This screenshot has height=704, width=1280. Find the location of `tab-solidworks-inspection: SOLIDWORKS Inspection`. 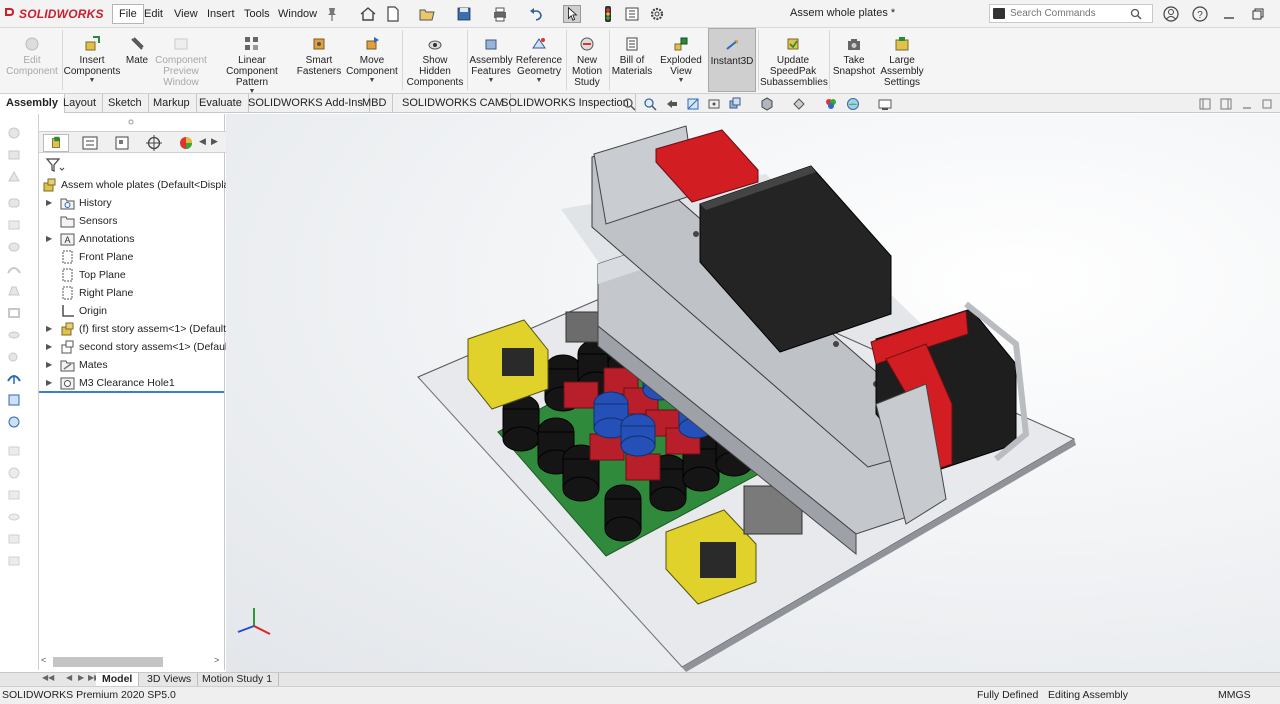

tab-solidworks-inspection: SOLIDWORKS Inspection is located at coordinates (565, 103).